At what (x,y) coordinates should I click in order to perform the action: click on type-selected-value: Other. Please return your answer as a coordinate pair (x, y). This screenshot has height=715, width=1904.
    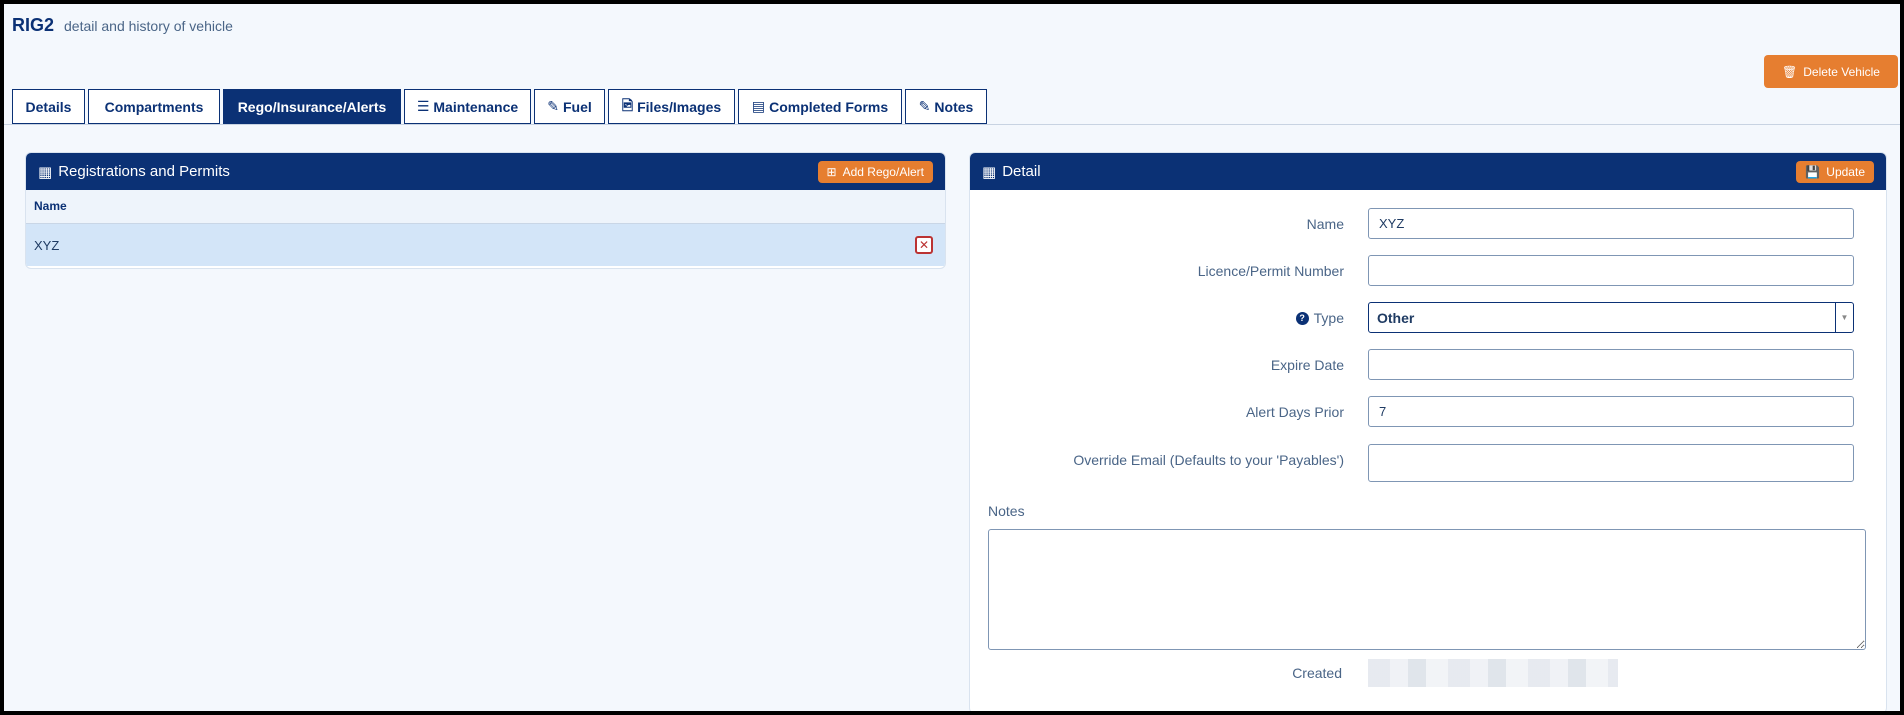
    Looking at the image, I should click on (1396, 317).